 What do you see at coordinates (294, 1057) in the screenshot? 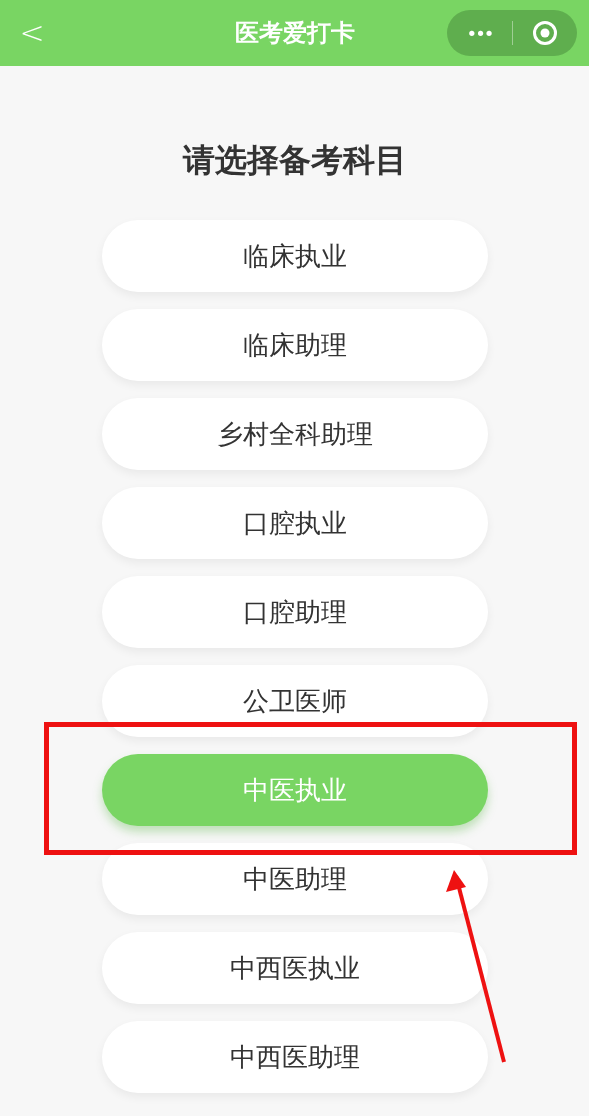
I see `subject-option: 中西医助理` at bounding box center [294, 1057].